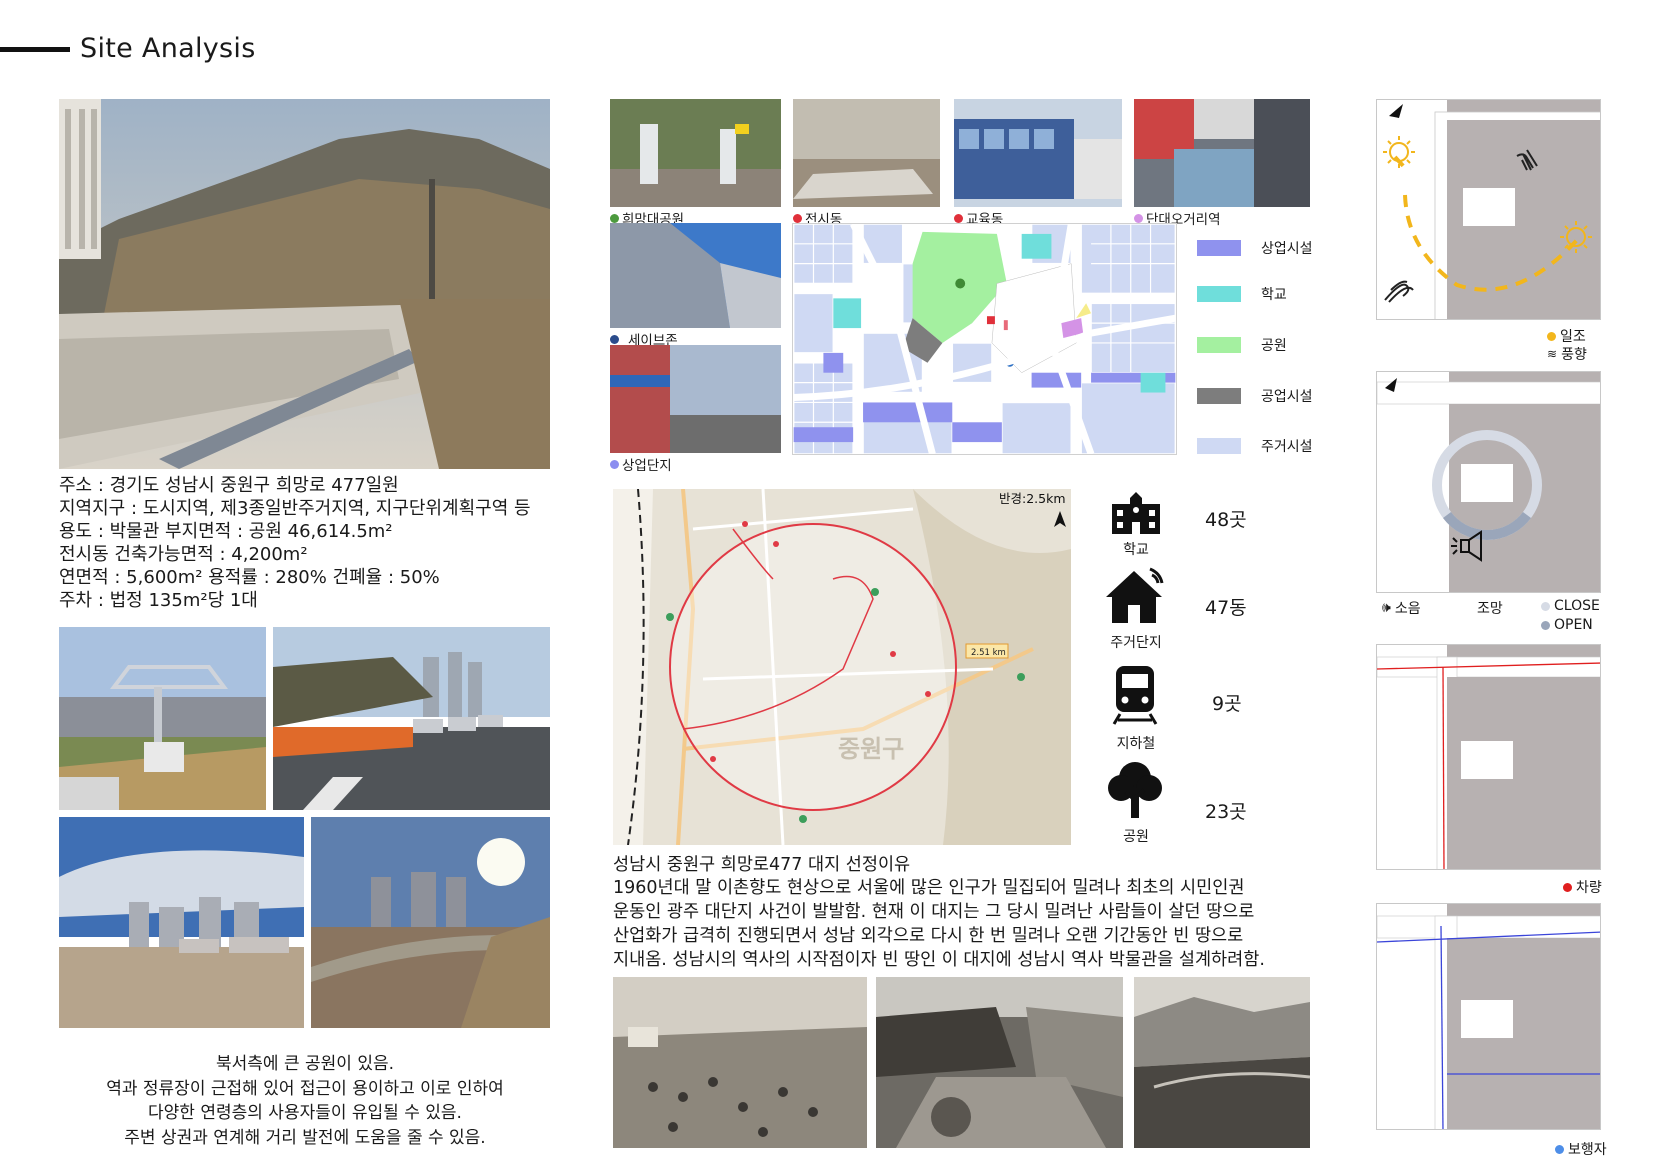 The width and height of the screenshot is (1654, 1169). I want to click on wind-icon, so click(1399, 291).